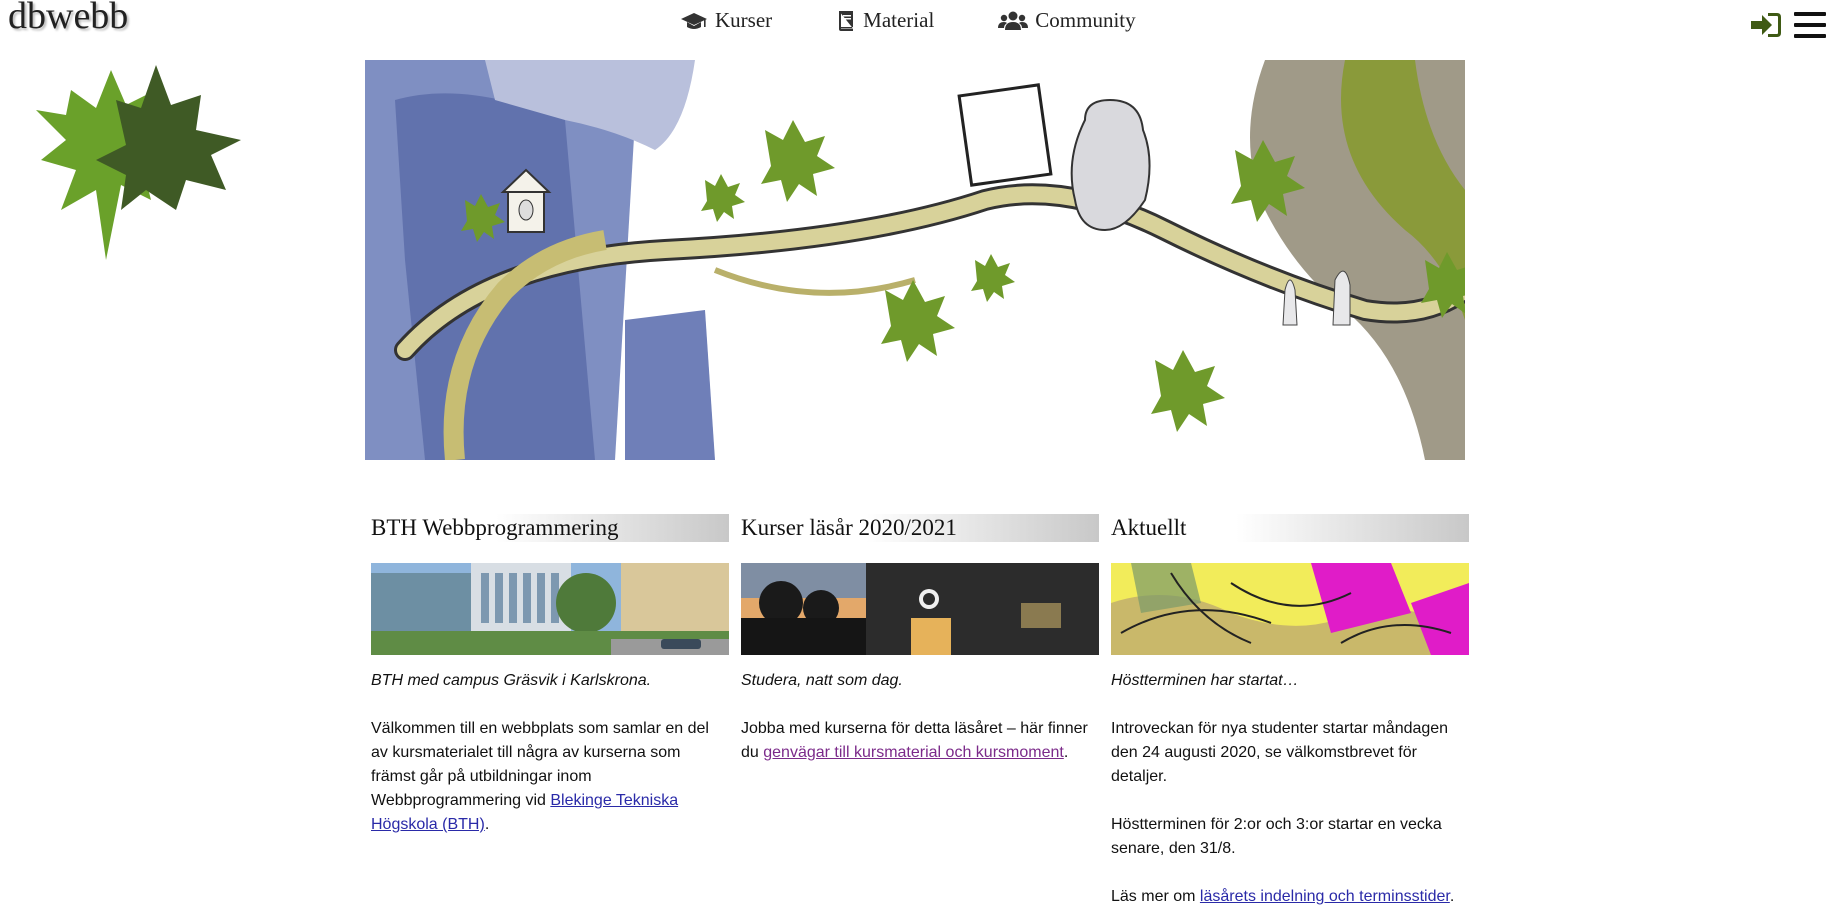  I want to click on term-dates-link: läsårets indelning och terminsstider, so click(1325, 896).